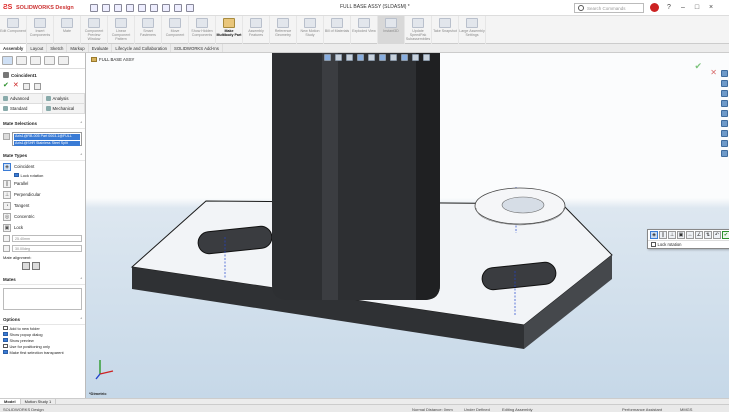 The image size is (729, 412). Describe the element at coordinates (724, 83) in the screenshot. I see `resources-icon` at that location.